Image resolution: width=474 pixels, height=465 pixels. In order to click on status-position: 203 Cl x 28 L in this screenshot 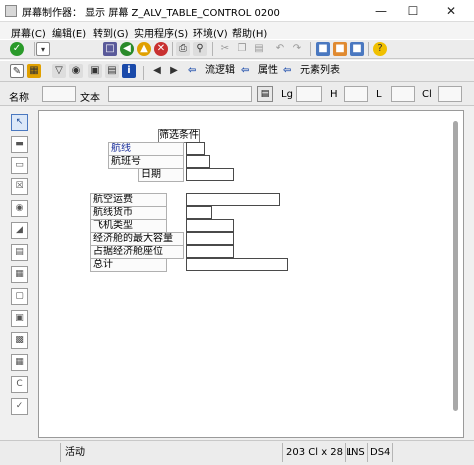, I will do `click(319, 452)`.